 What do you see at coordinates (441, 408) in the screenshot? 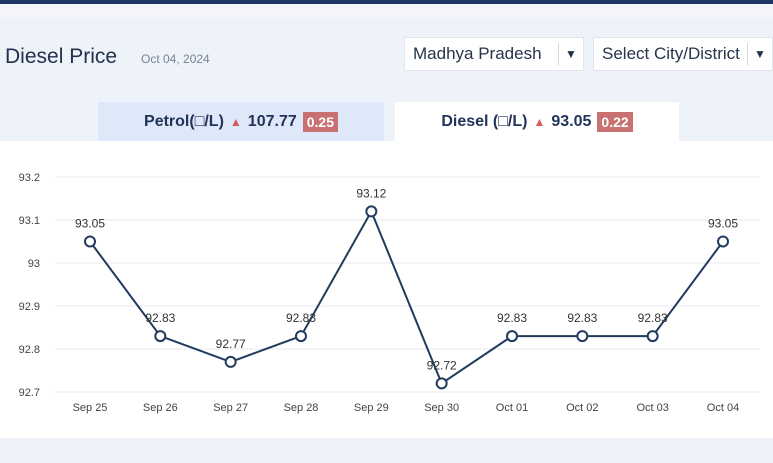
I see `x-tick-label: Sep 30` at bounding box center [441, 408].